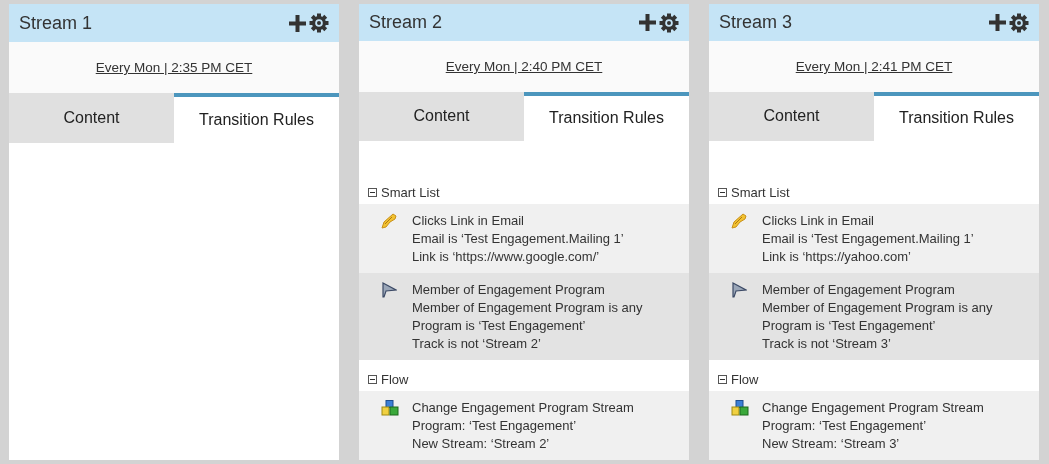 The height and width of the screenshot is (464, 1049). I want to click on rule-row: Change Engagement Program Stream Program: ‘Test Engagement’ New Stream: ‘Stream 2’, so click(524, 425).